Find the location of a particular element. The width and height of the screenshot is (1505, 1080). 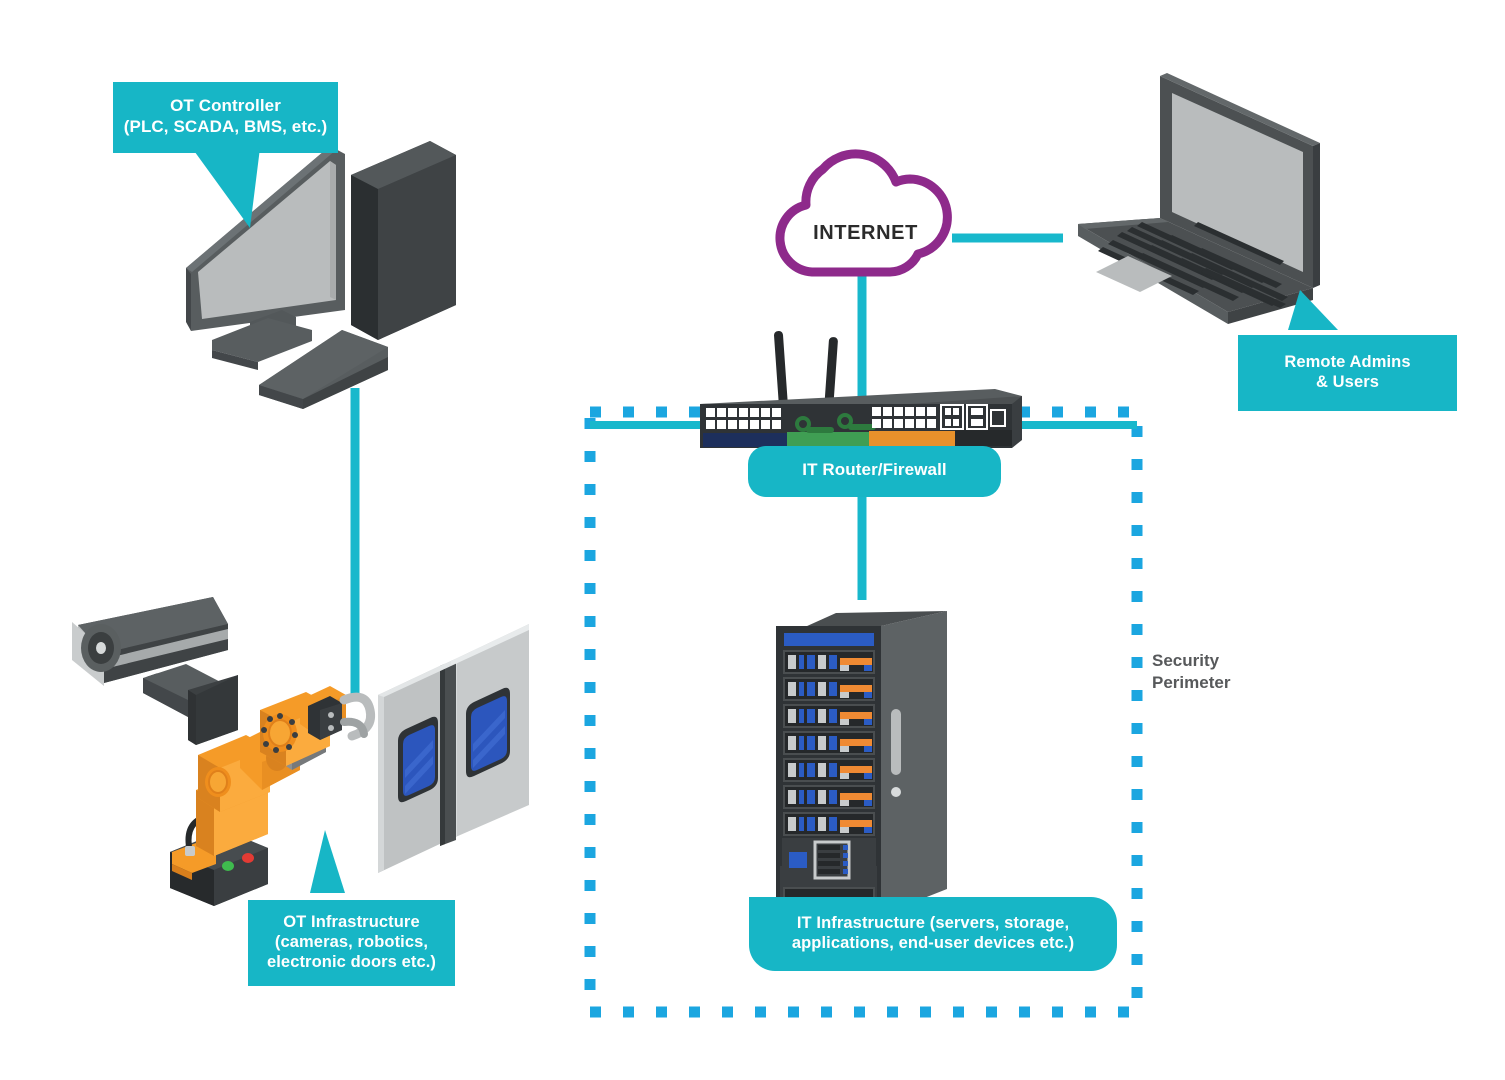

label-security-perimeter-line1: Security is located at coordinates (1186, 660).